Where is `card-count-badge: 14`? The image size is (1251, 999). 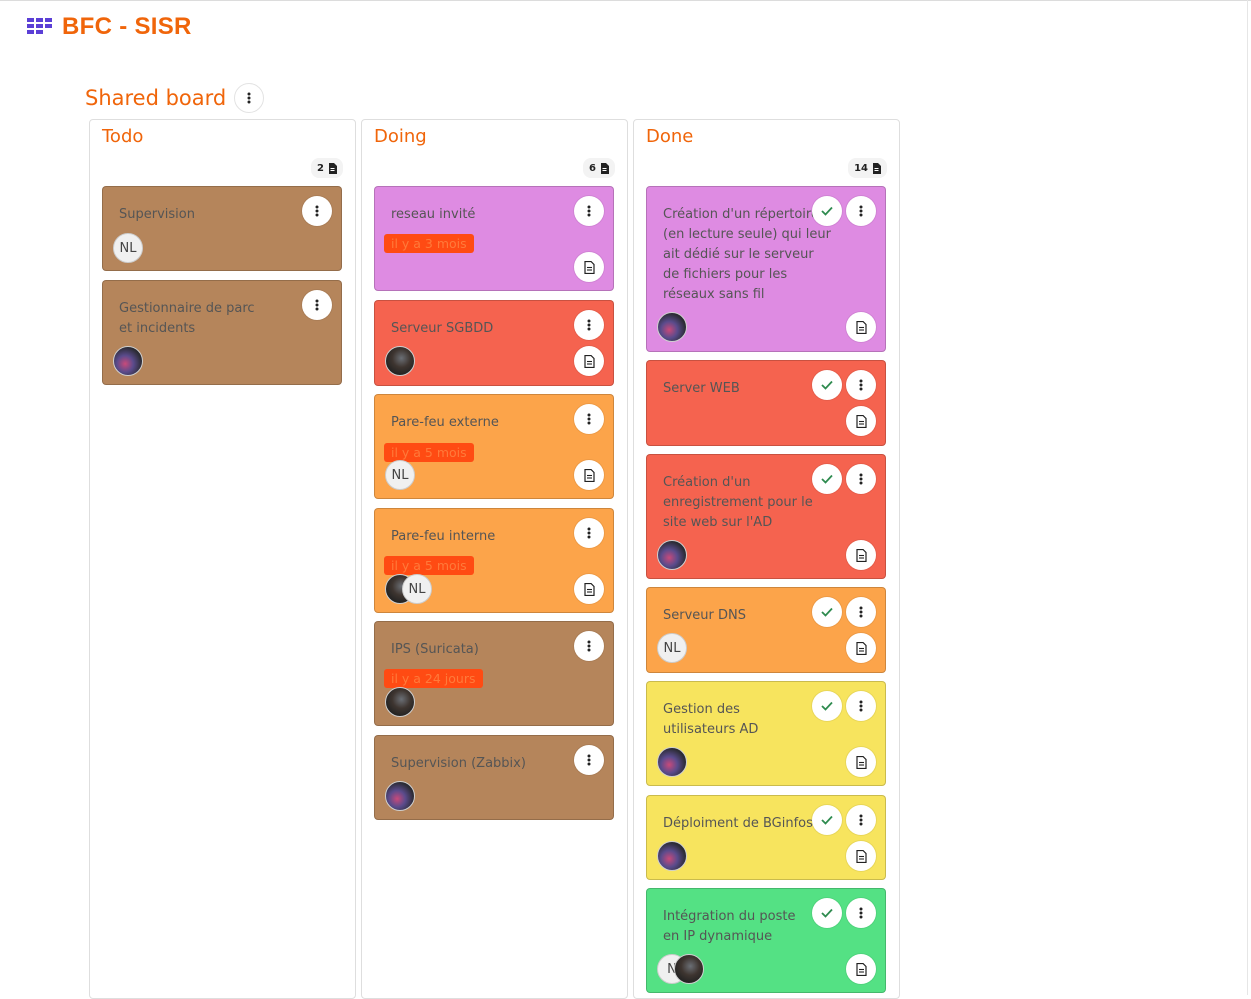 card-count-badge: 14 is located at coordinates (867, 168).